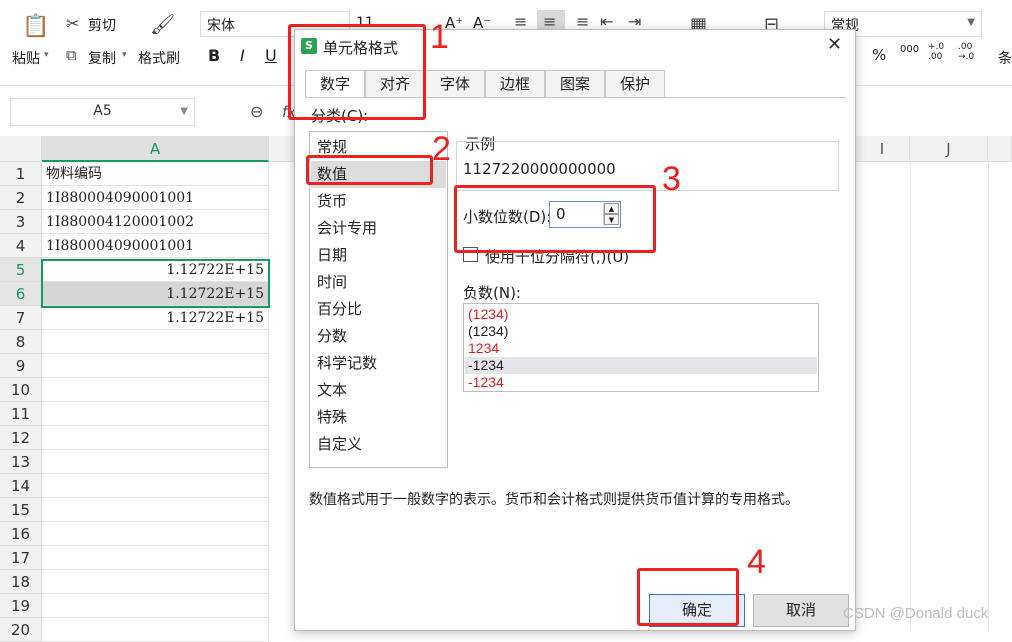  I want to click on row-header: 14, so click(21, 486).